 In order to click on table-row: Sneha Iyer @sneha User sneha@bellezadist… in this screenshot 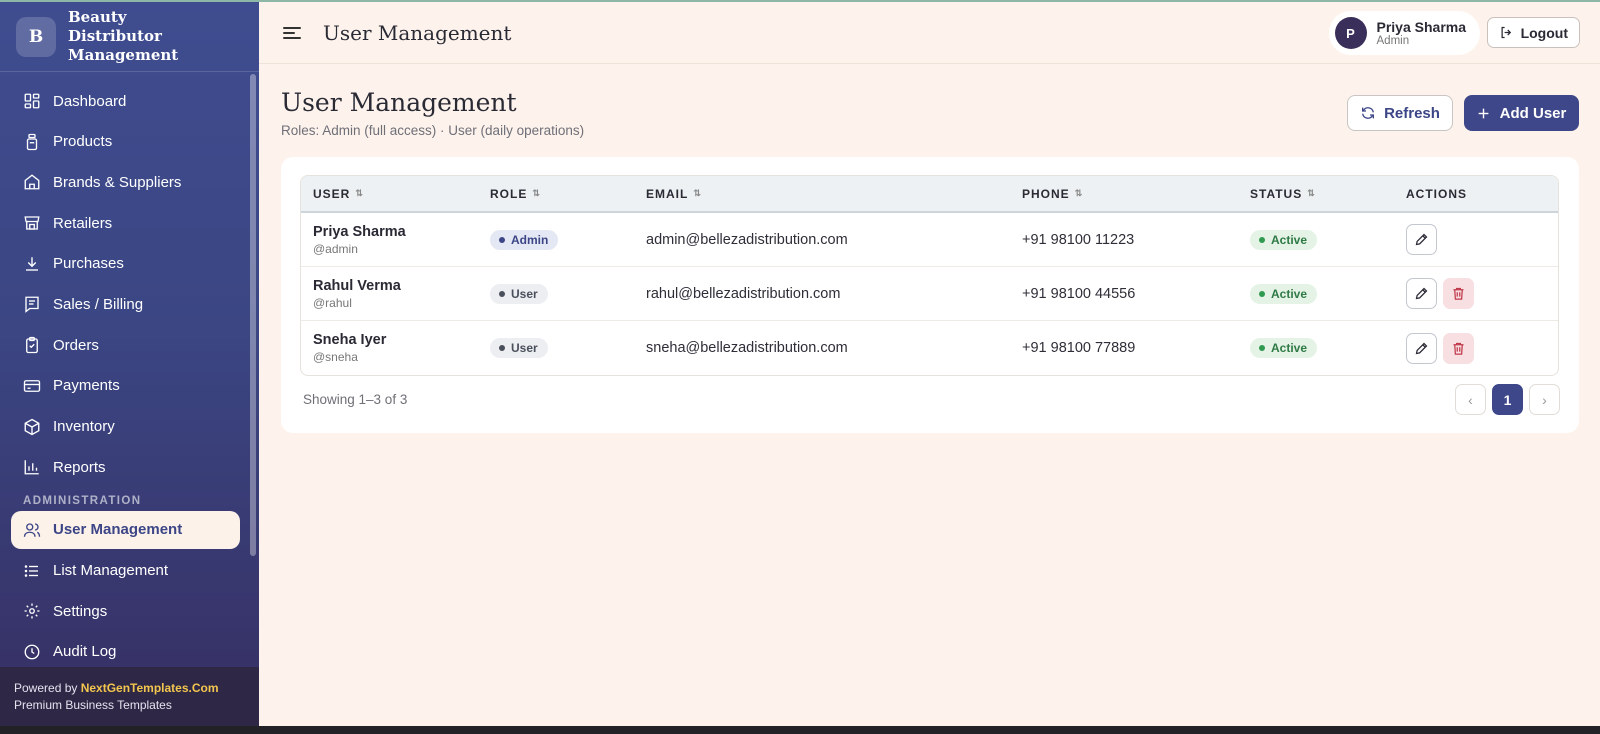, I will do `click(929, 348)`.